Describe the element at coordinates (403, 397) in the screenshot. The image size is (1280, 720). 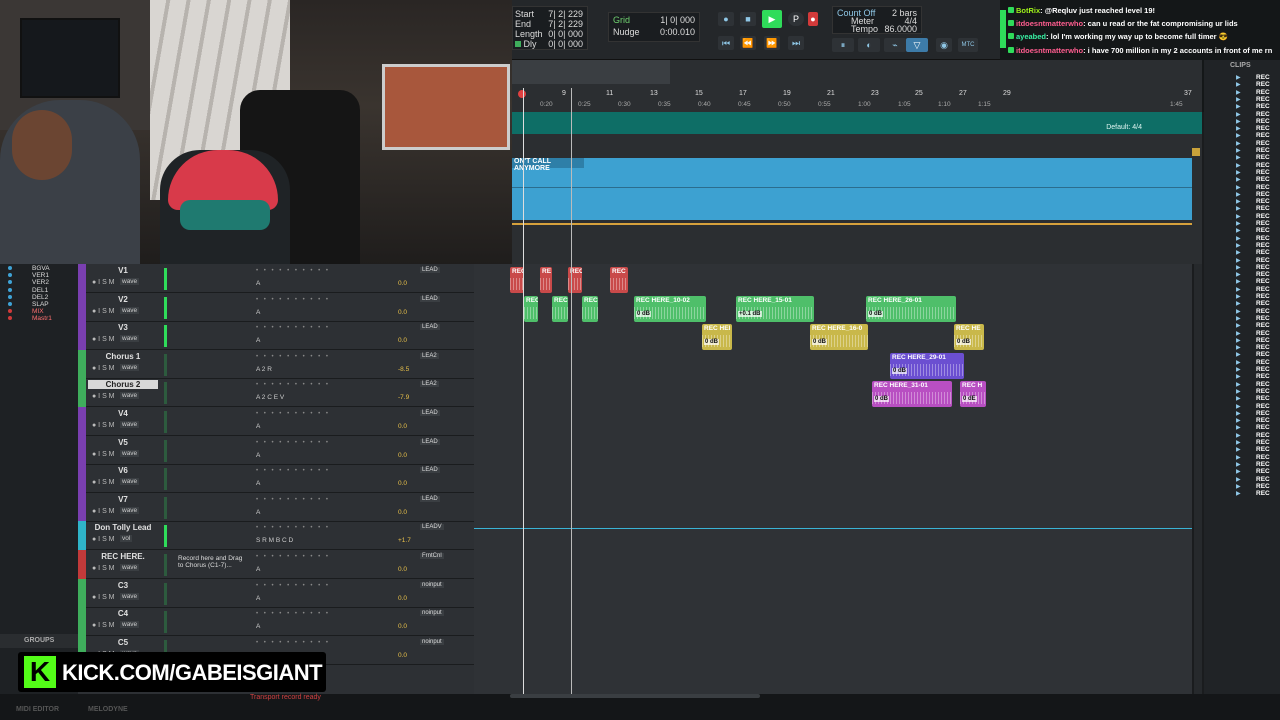
I see `track-volume: -7.9` at that location.